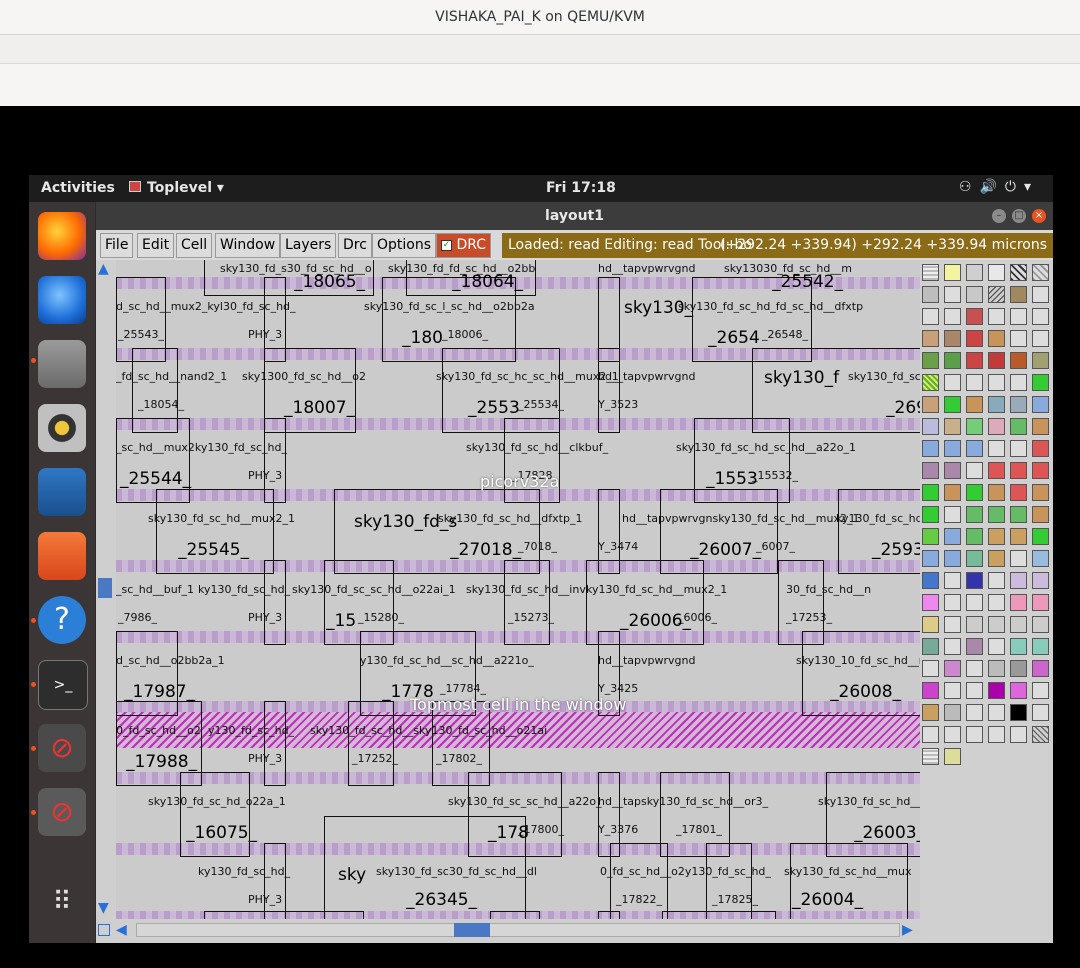 Image resolution: width=1080 pixels, height=968 pixels. I want to click on scroll-left-icon: ◀, so click(124, 930).